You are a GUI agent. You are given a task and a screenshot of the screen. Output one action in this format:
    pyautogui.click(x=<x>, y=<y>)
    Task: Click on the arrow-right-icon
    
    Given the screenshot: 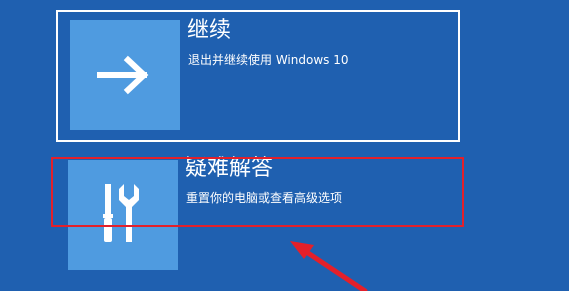 What is the action you would take?
    pyautogui.click(x=123, y=75)
    